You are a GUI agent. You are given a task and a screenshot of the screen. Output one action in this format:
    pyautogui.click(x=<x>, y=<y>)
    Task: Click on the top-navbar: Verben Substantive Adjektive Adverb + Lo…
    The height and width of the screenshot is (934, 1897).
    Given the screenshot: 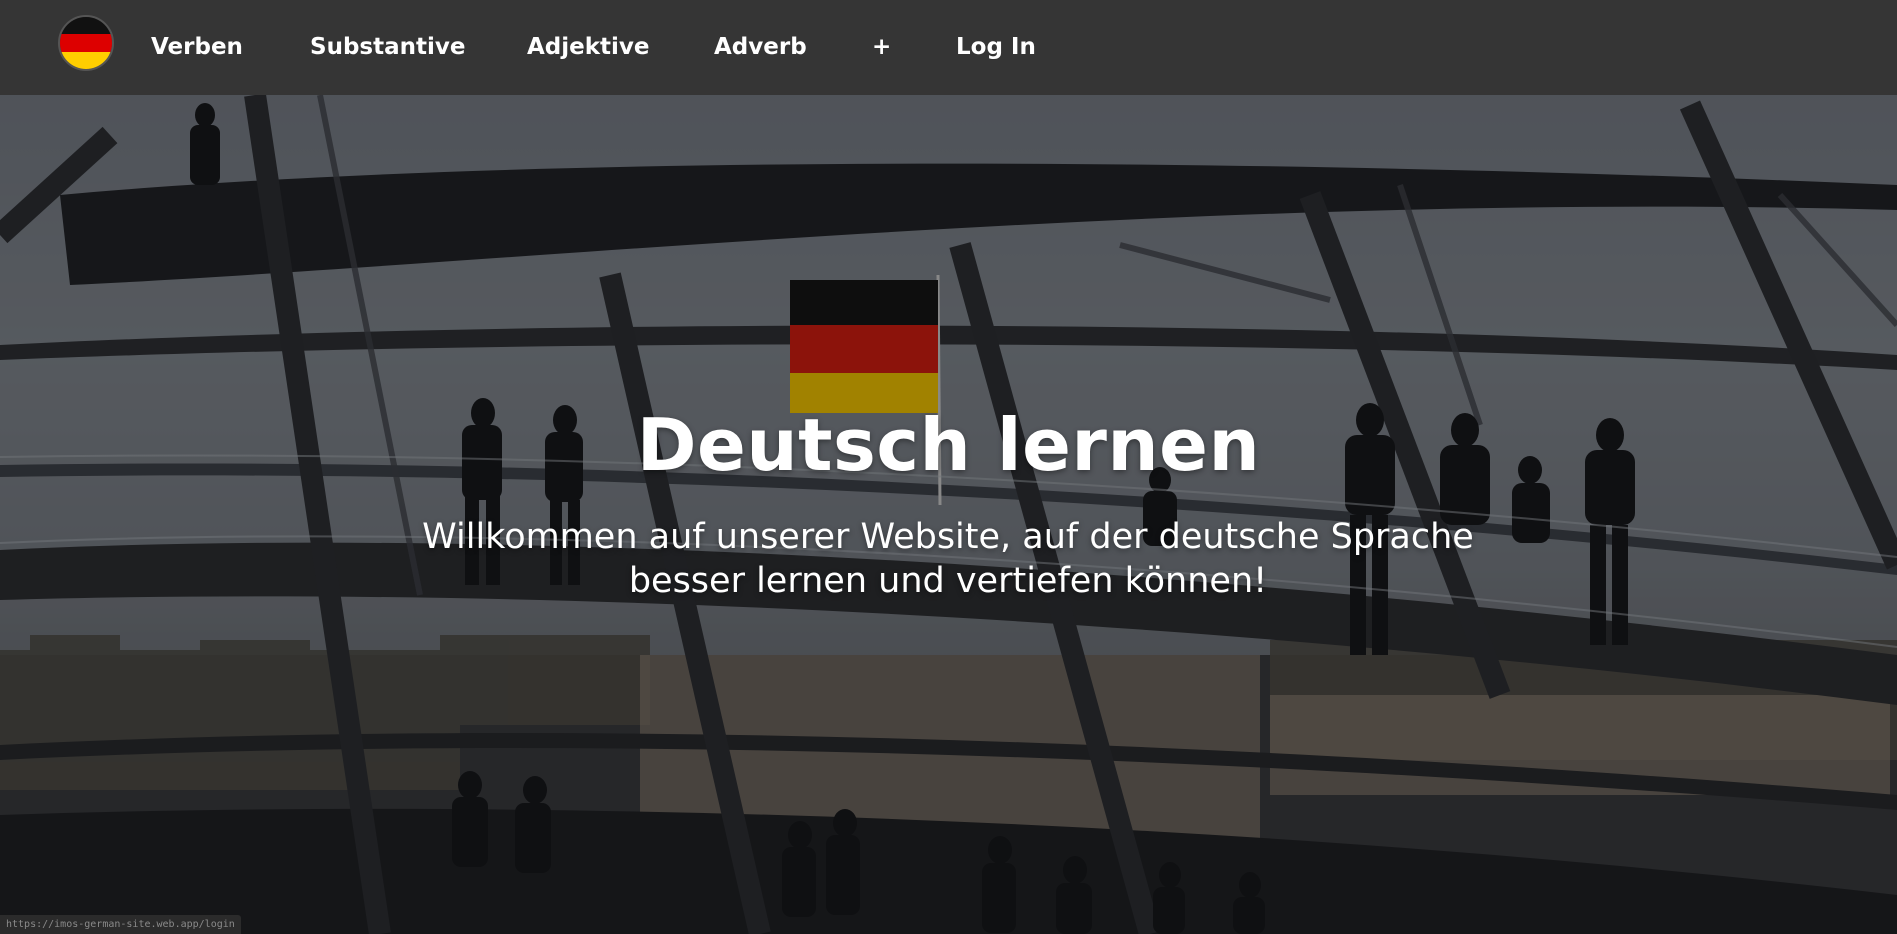 What is the action you would take?
    pyautogui.click(x=948, y=47)
    